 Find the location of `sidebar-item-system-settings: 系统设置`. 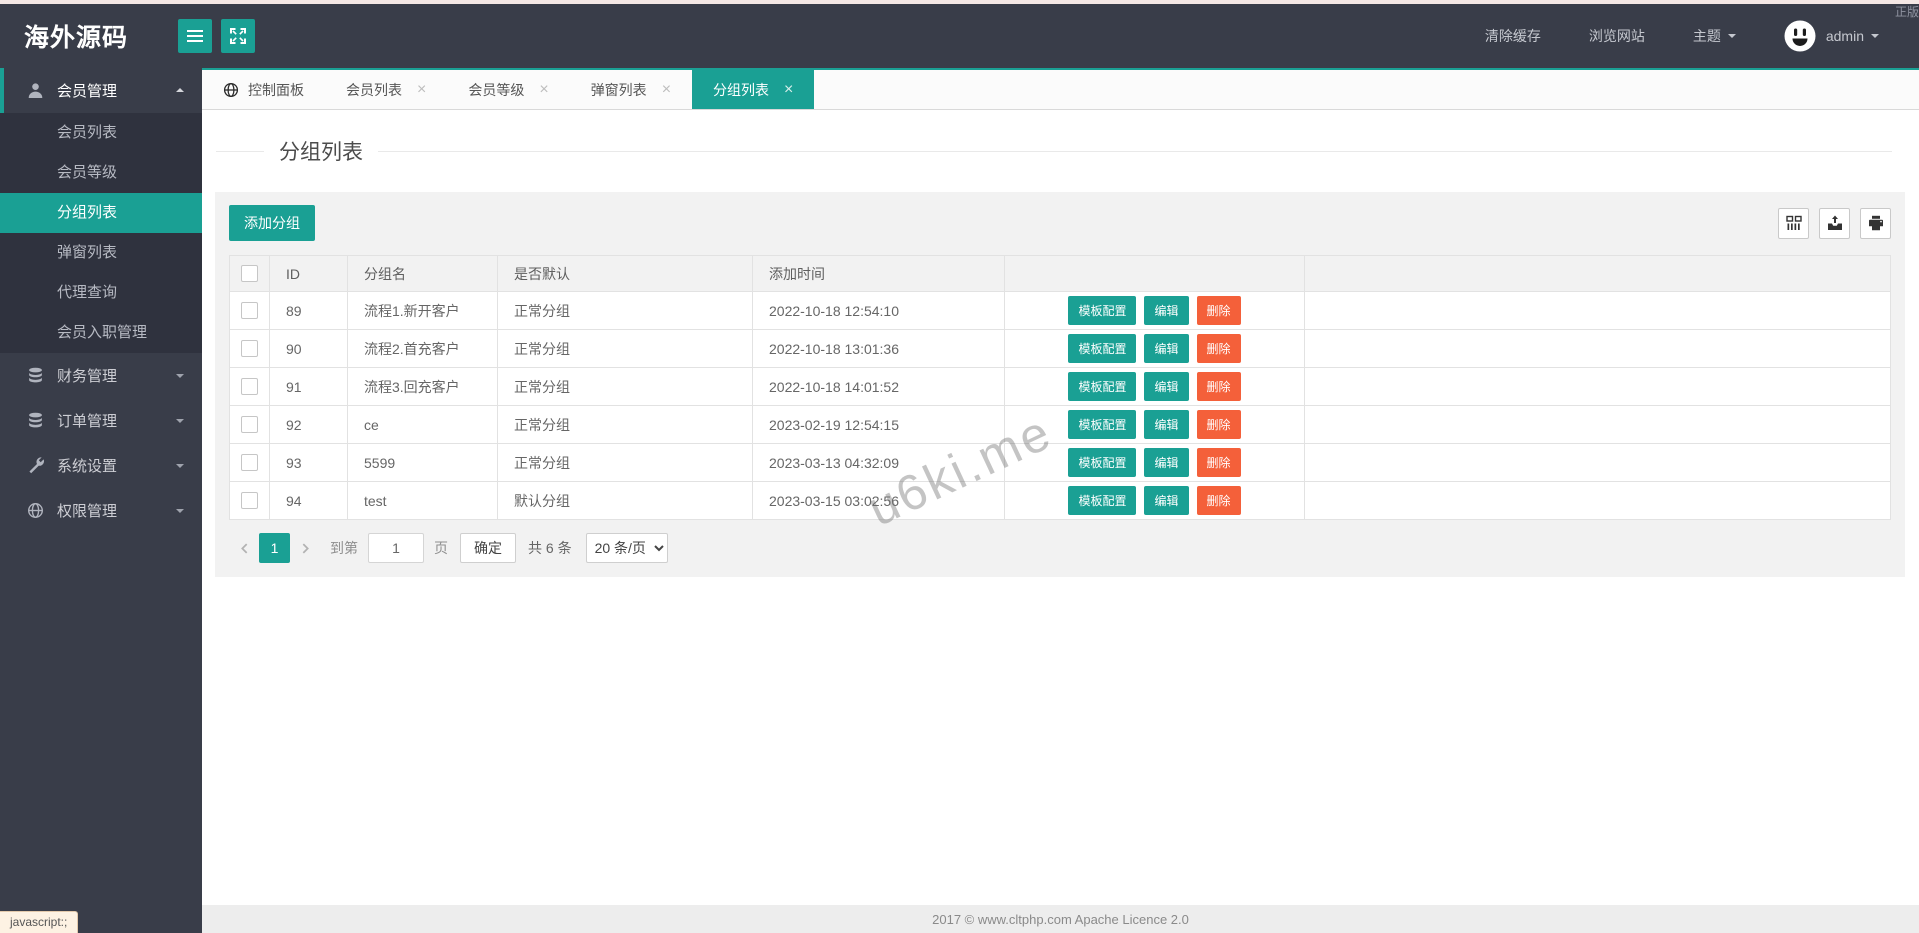

sidebar-item-system-settings: 系统设置 is located at coordinates (101, 465).